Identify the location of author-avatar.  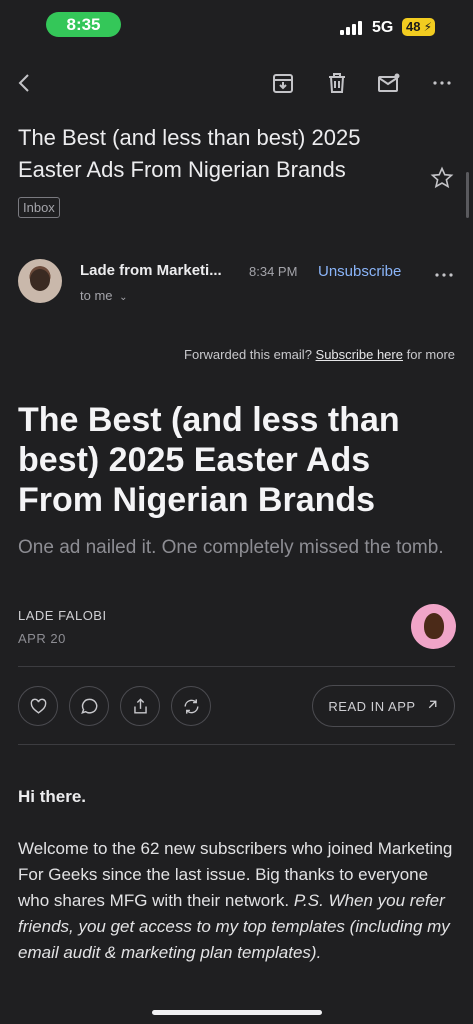
(433, 626).